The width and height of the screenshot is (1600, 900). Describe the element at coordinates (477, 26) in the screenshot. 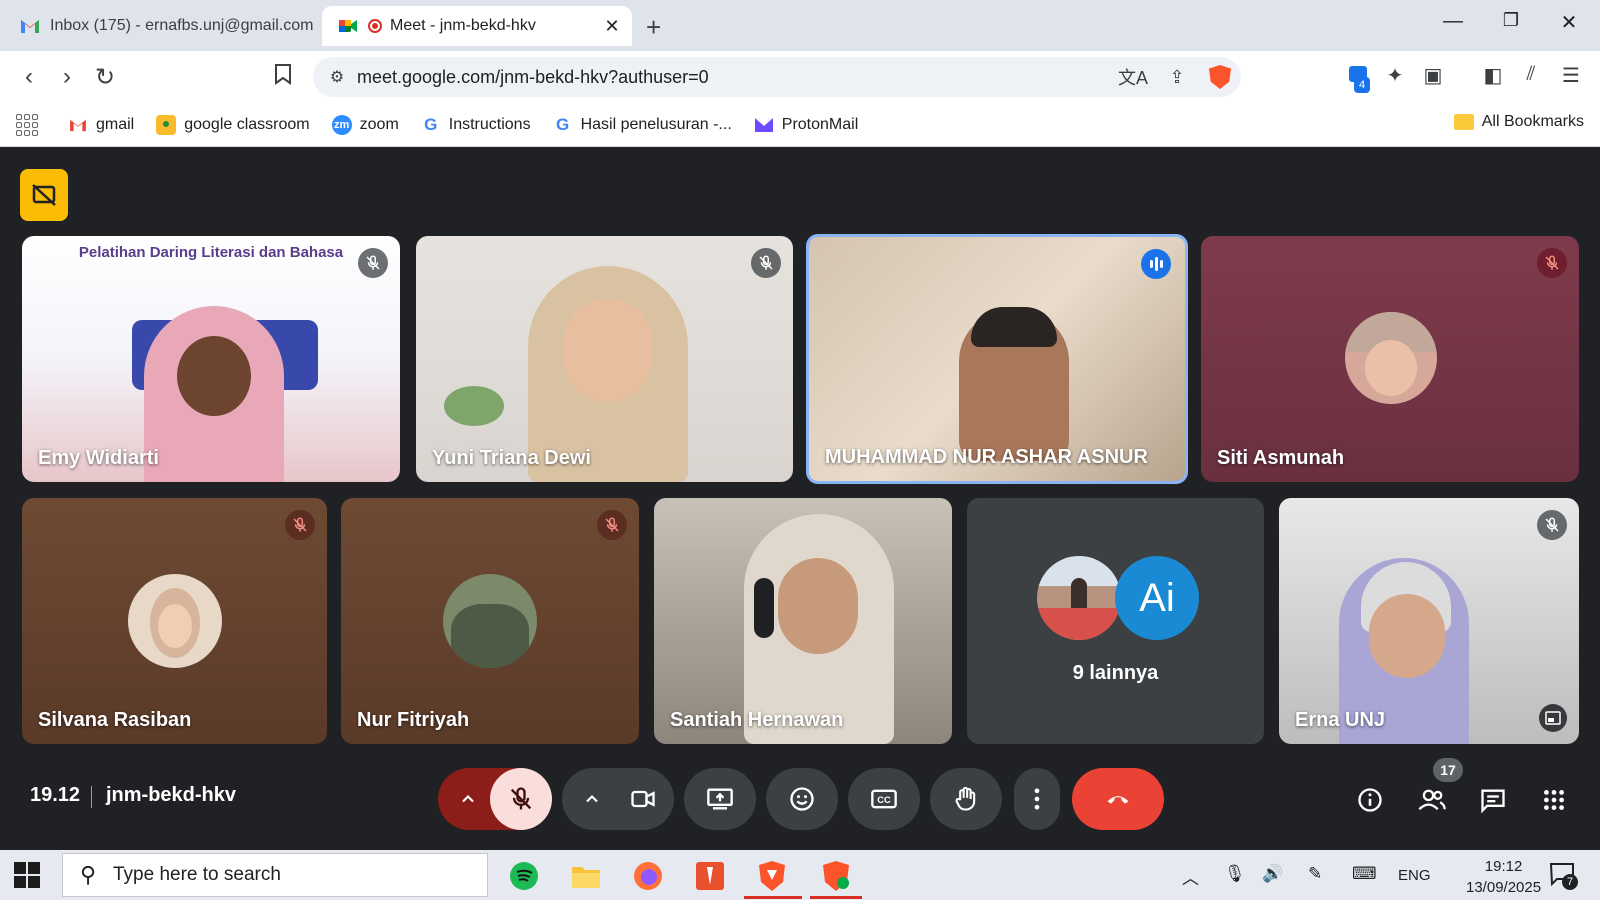

I see `tab-meet: Meet - jnm-bekd-hkv ✕` at that location.